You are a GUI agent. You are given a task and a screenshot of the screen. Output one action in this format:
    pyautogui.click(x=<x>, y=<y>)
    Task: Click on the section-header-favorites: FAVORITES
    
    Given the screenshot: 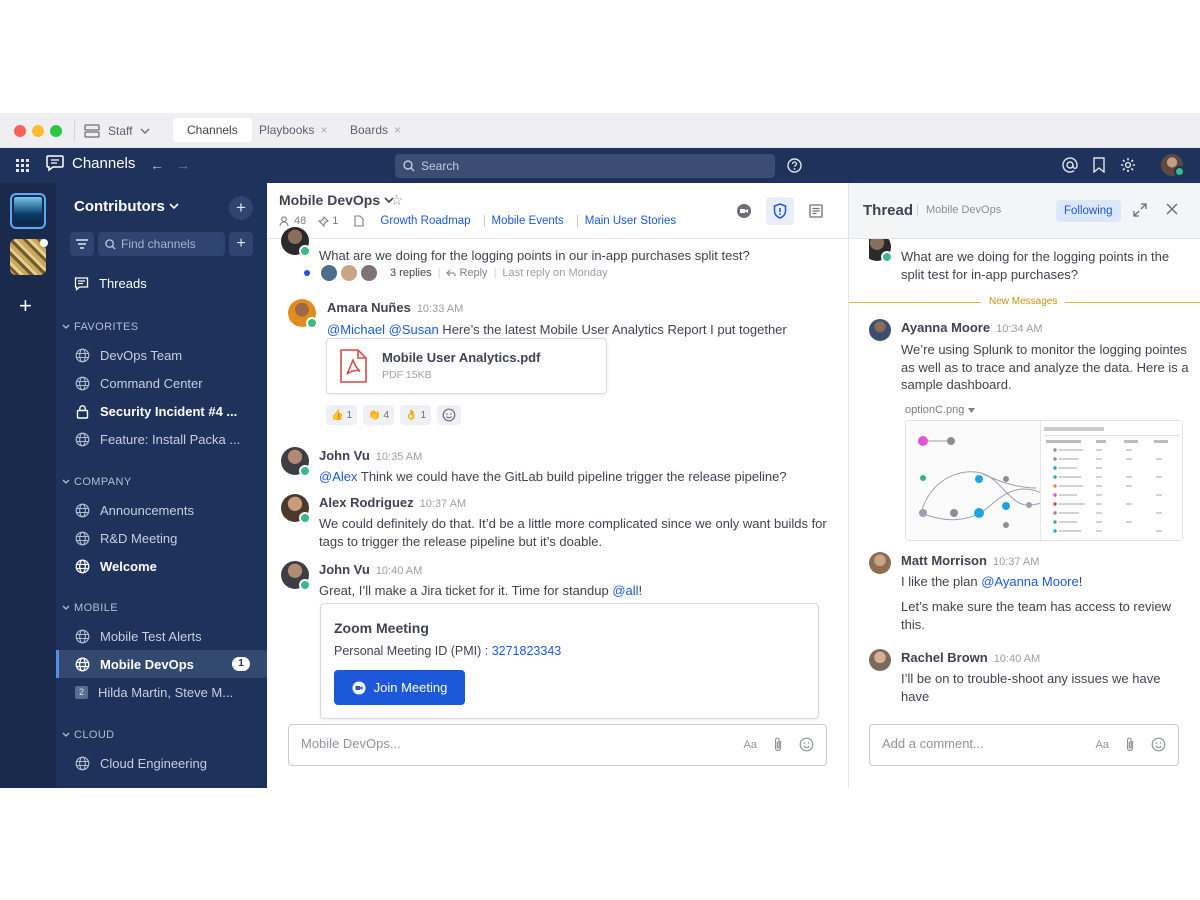 What is the action you would take?
    pyautogui.click(x=100, y=327)
    